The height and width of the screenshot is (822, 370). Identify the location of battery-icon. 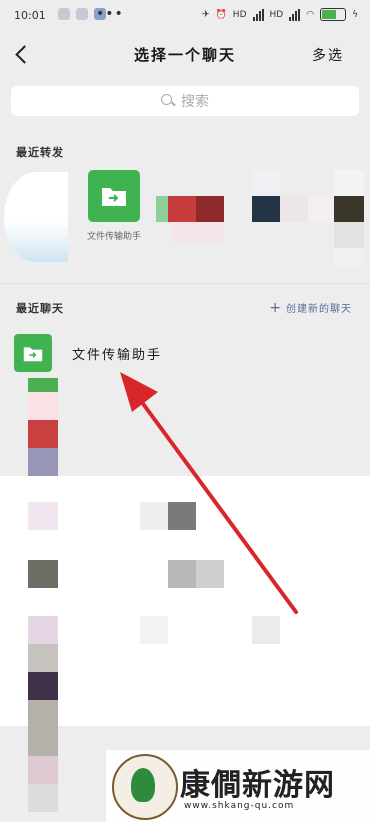
(333, 14).